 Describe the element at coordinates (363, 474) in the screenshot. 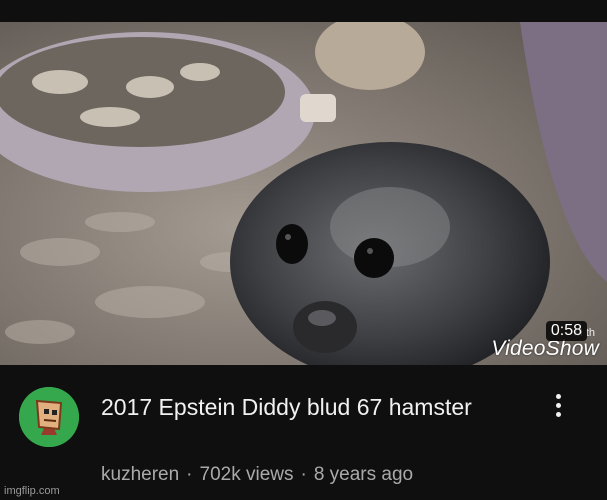

I see `upload-age: 8 years ago` at that location.